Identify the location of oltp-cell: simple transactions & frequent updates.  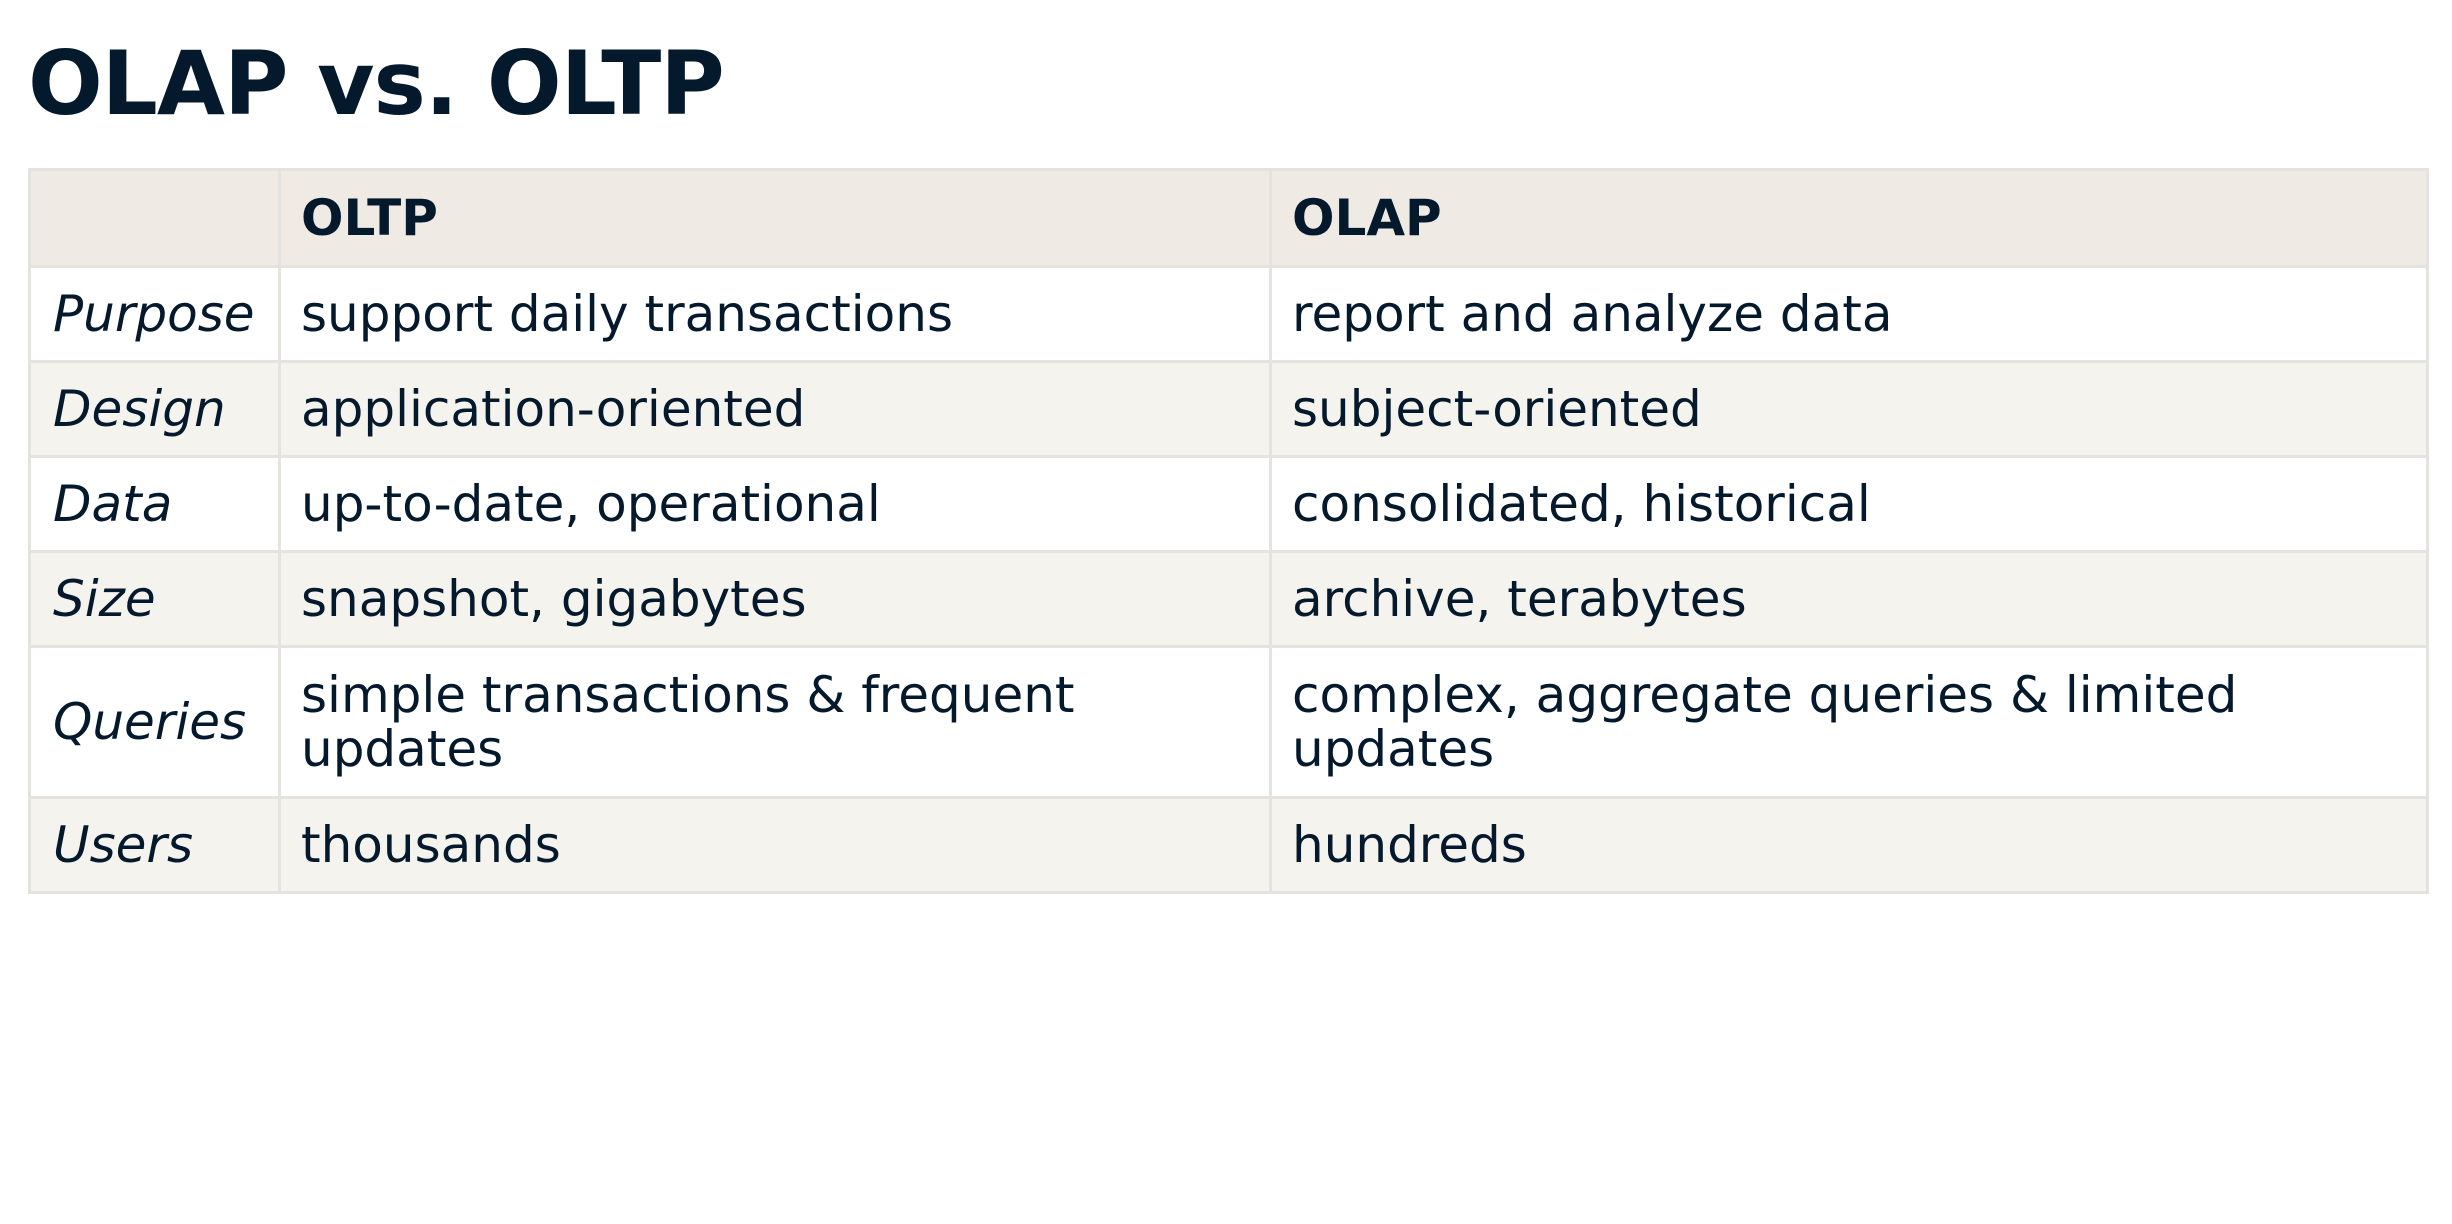
(775, 722).